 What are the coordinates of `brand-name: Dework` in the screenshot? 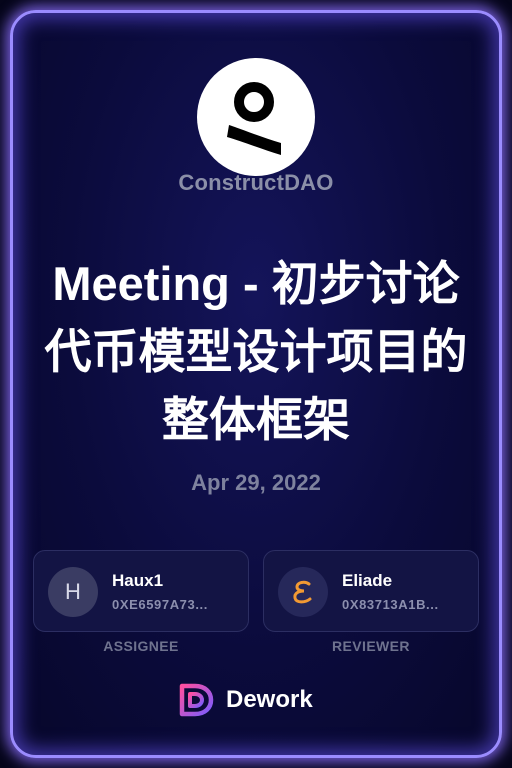 It's located at (269, 699).